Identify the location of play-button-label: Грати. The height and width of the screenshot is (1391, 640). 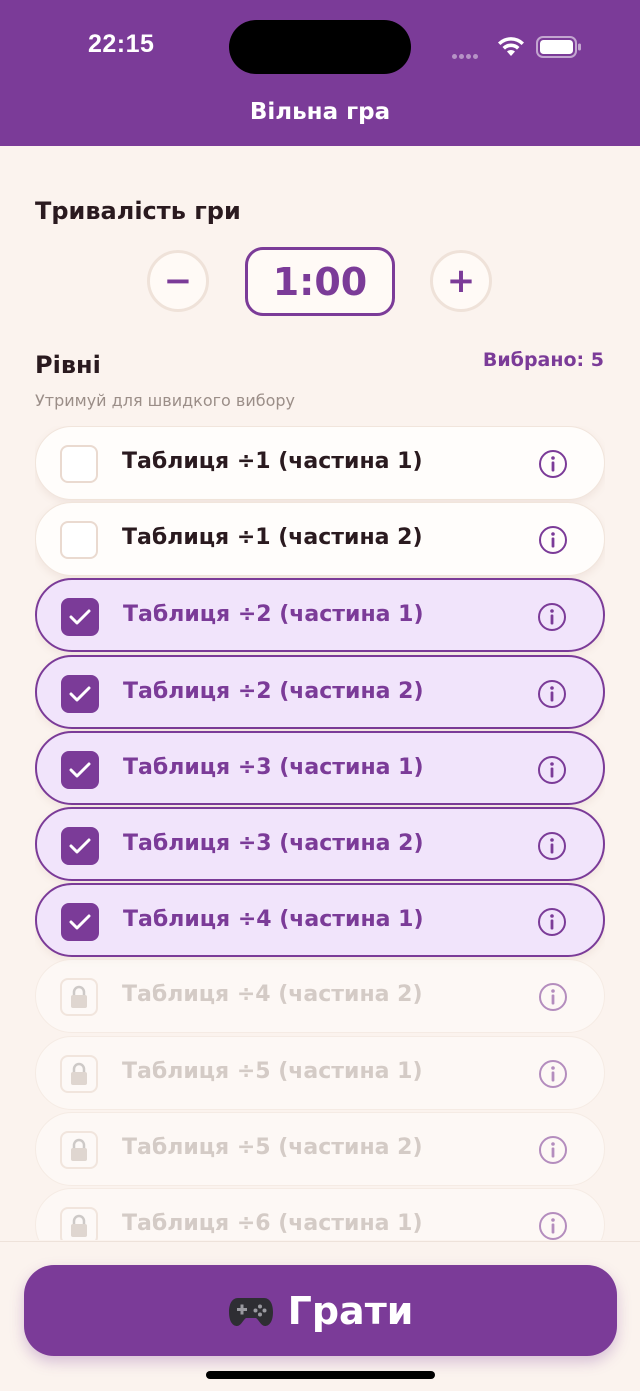
(350, 1310).